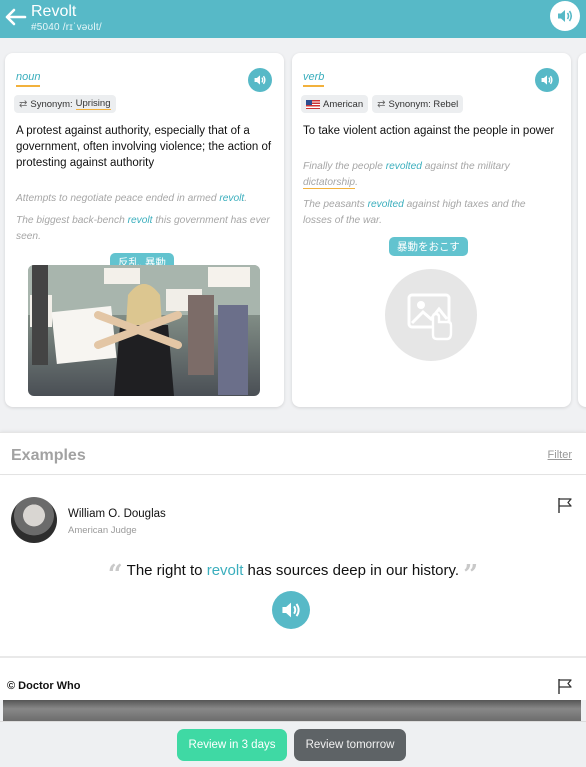 Image resolution: width=586 pixels, height=767 pixels. Describe the element at coordinates (72, 220) in the screenshot. I see `sentence-text: The biggest back-bench` at that location.